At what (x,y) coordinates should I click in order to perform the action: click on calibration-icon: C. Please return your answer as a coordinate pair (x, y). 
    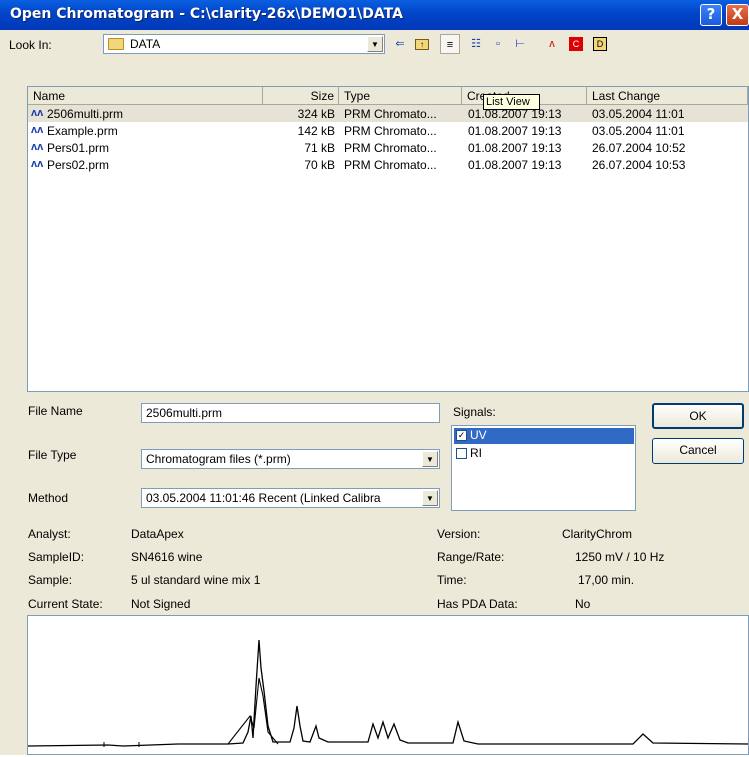
    Looking at the image, I should click on (576, 44).